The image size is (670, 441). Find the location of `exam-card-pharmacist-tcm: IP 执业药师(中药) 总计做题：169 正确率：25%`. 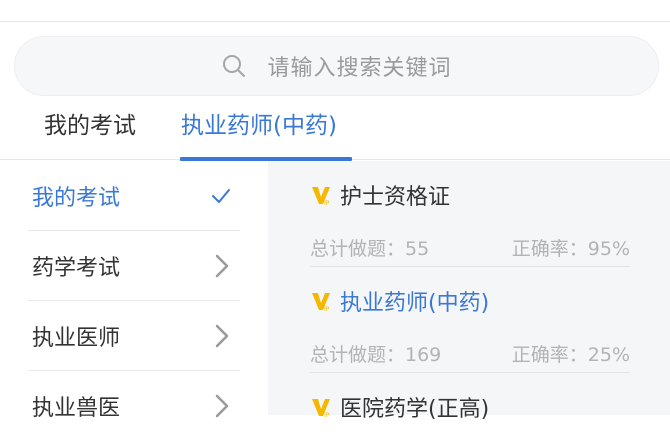

exam-card-pharmacist-tcm: IP 执业药师(中药) 总计做题：169 正确率：25% is located at coordinates (469, 334).